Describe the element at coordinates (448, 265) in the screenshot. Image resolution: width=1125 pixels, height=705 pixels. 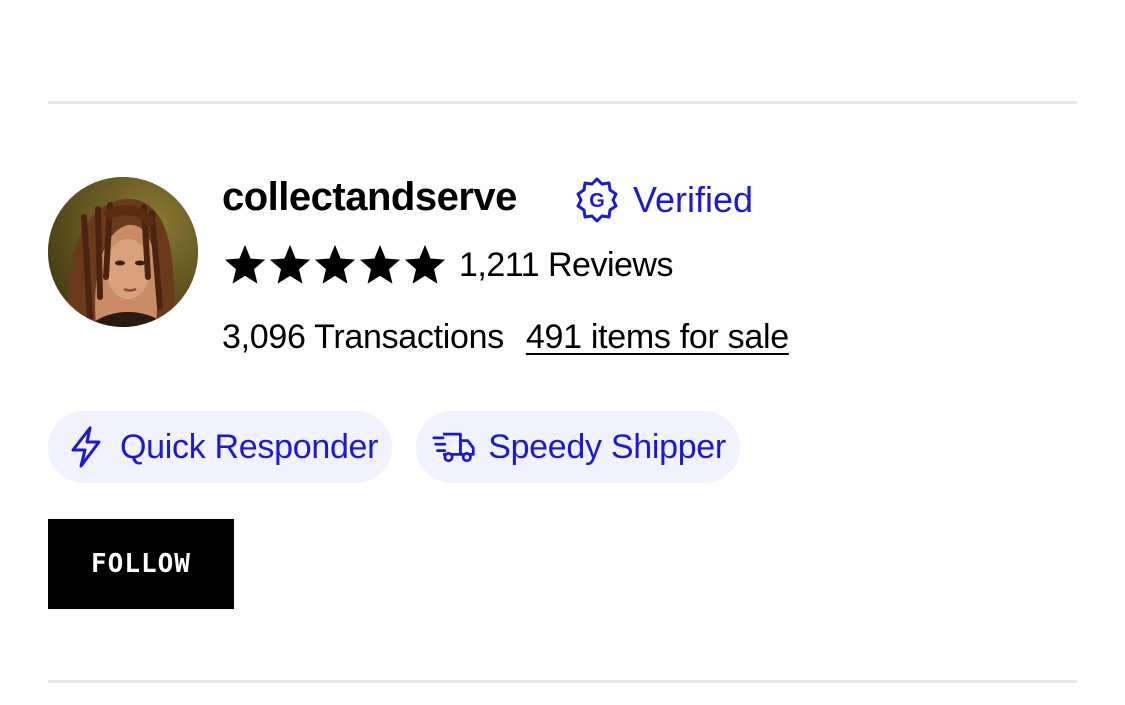
I see `seller-rating: 1,211 Reviews` at that location.